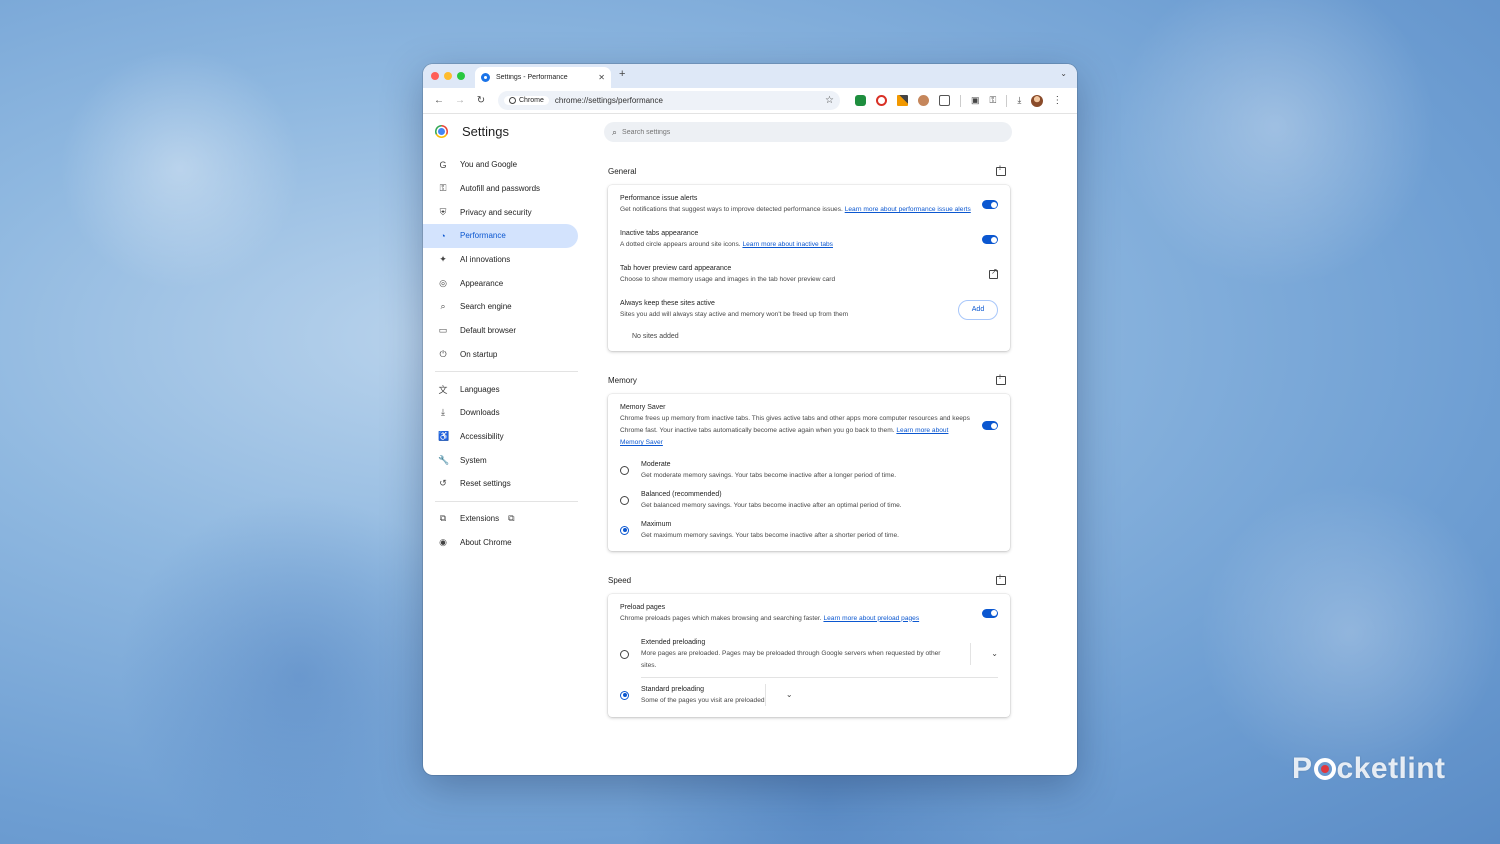  I want to click on sidebar-item-default-browser: ▭ Default browser, so click(500, 331).